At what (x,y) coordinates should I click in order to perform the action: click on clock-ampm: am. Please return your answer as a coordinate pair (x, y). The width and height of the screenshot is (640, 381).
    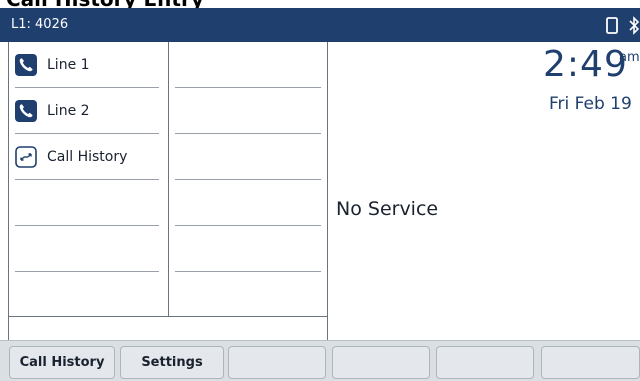
    Looking at the image, I should click on (629, 57).